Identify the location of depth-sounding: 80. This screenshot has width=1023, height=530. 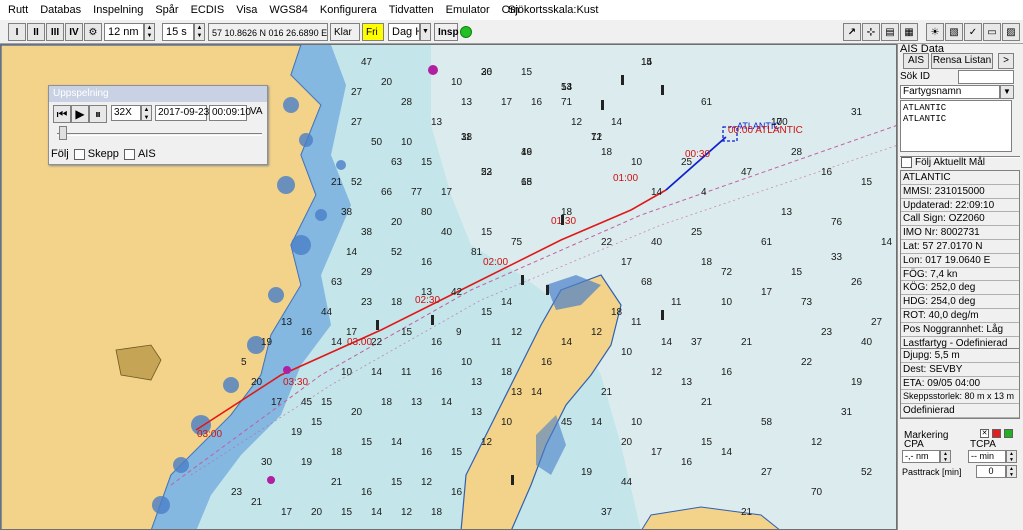
(427, 212).